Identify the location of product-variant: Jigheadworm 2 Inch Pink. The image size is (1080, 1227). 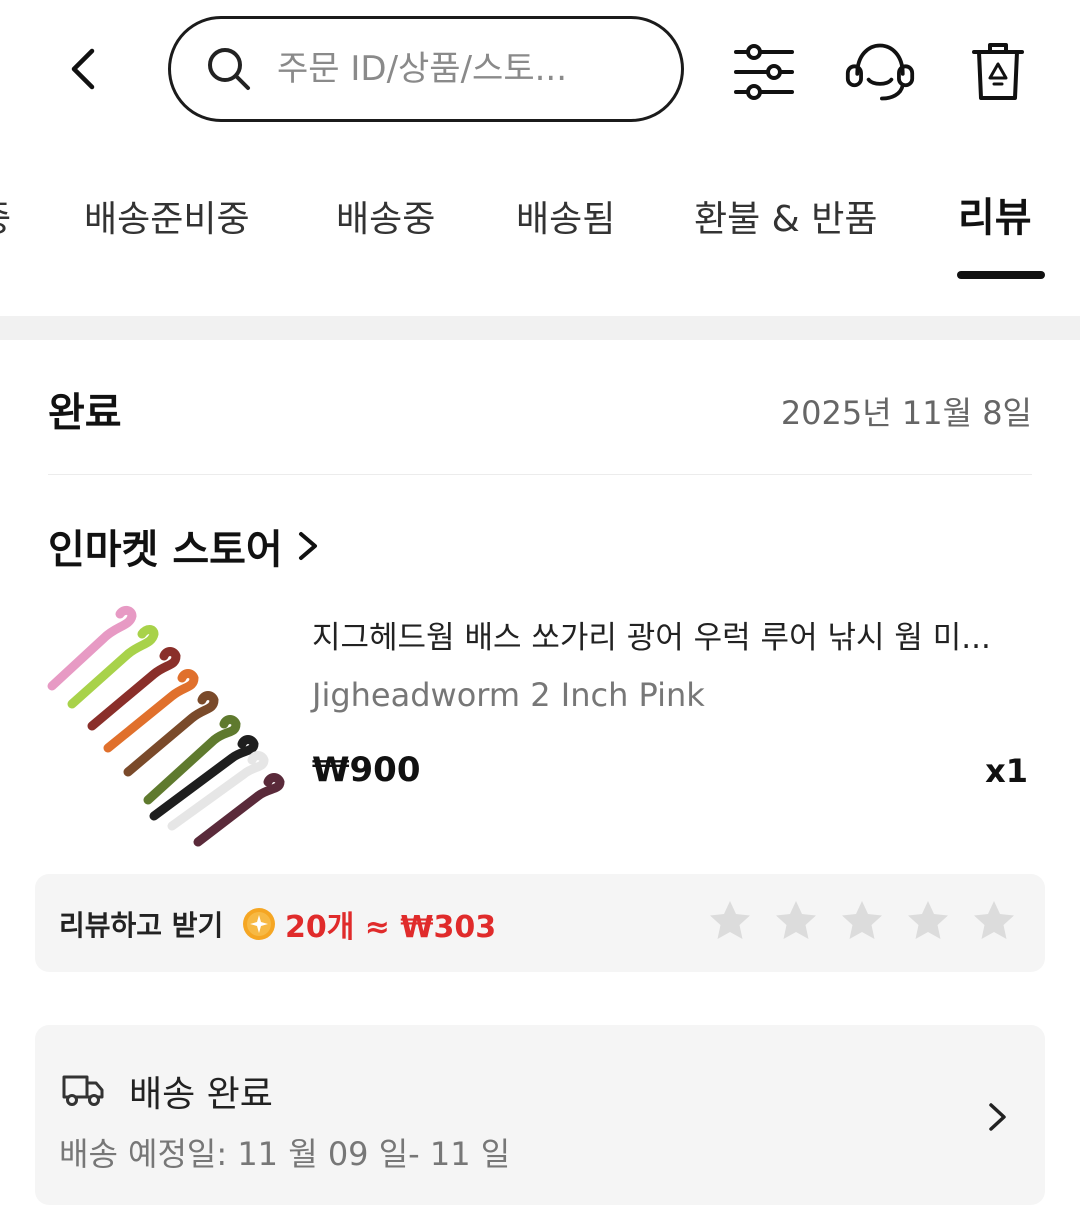
(508, 695).